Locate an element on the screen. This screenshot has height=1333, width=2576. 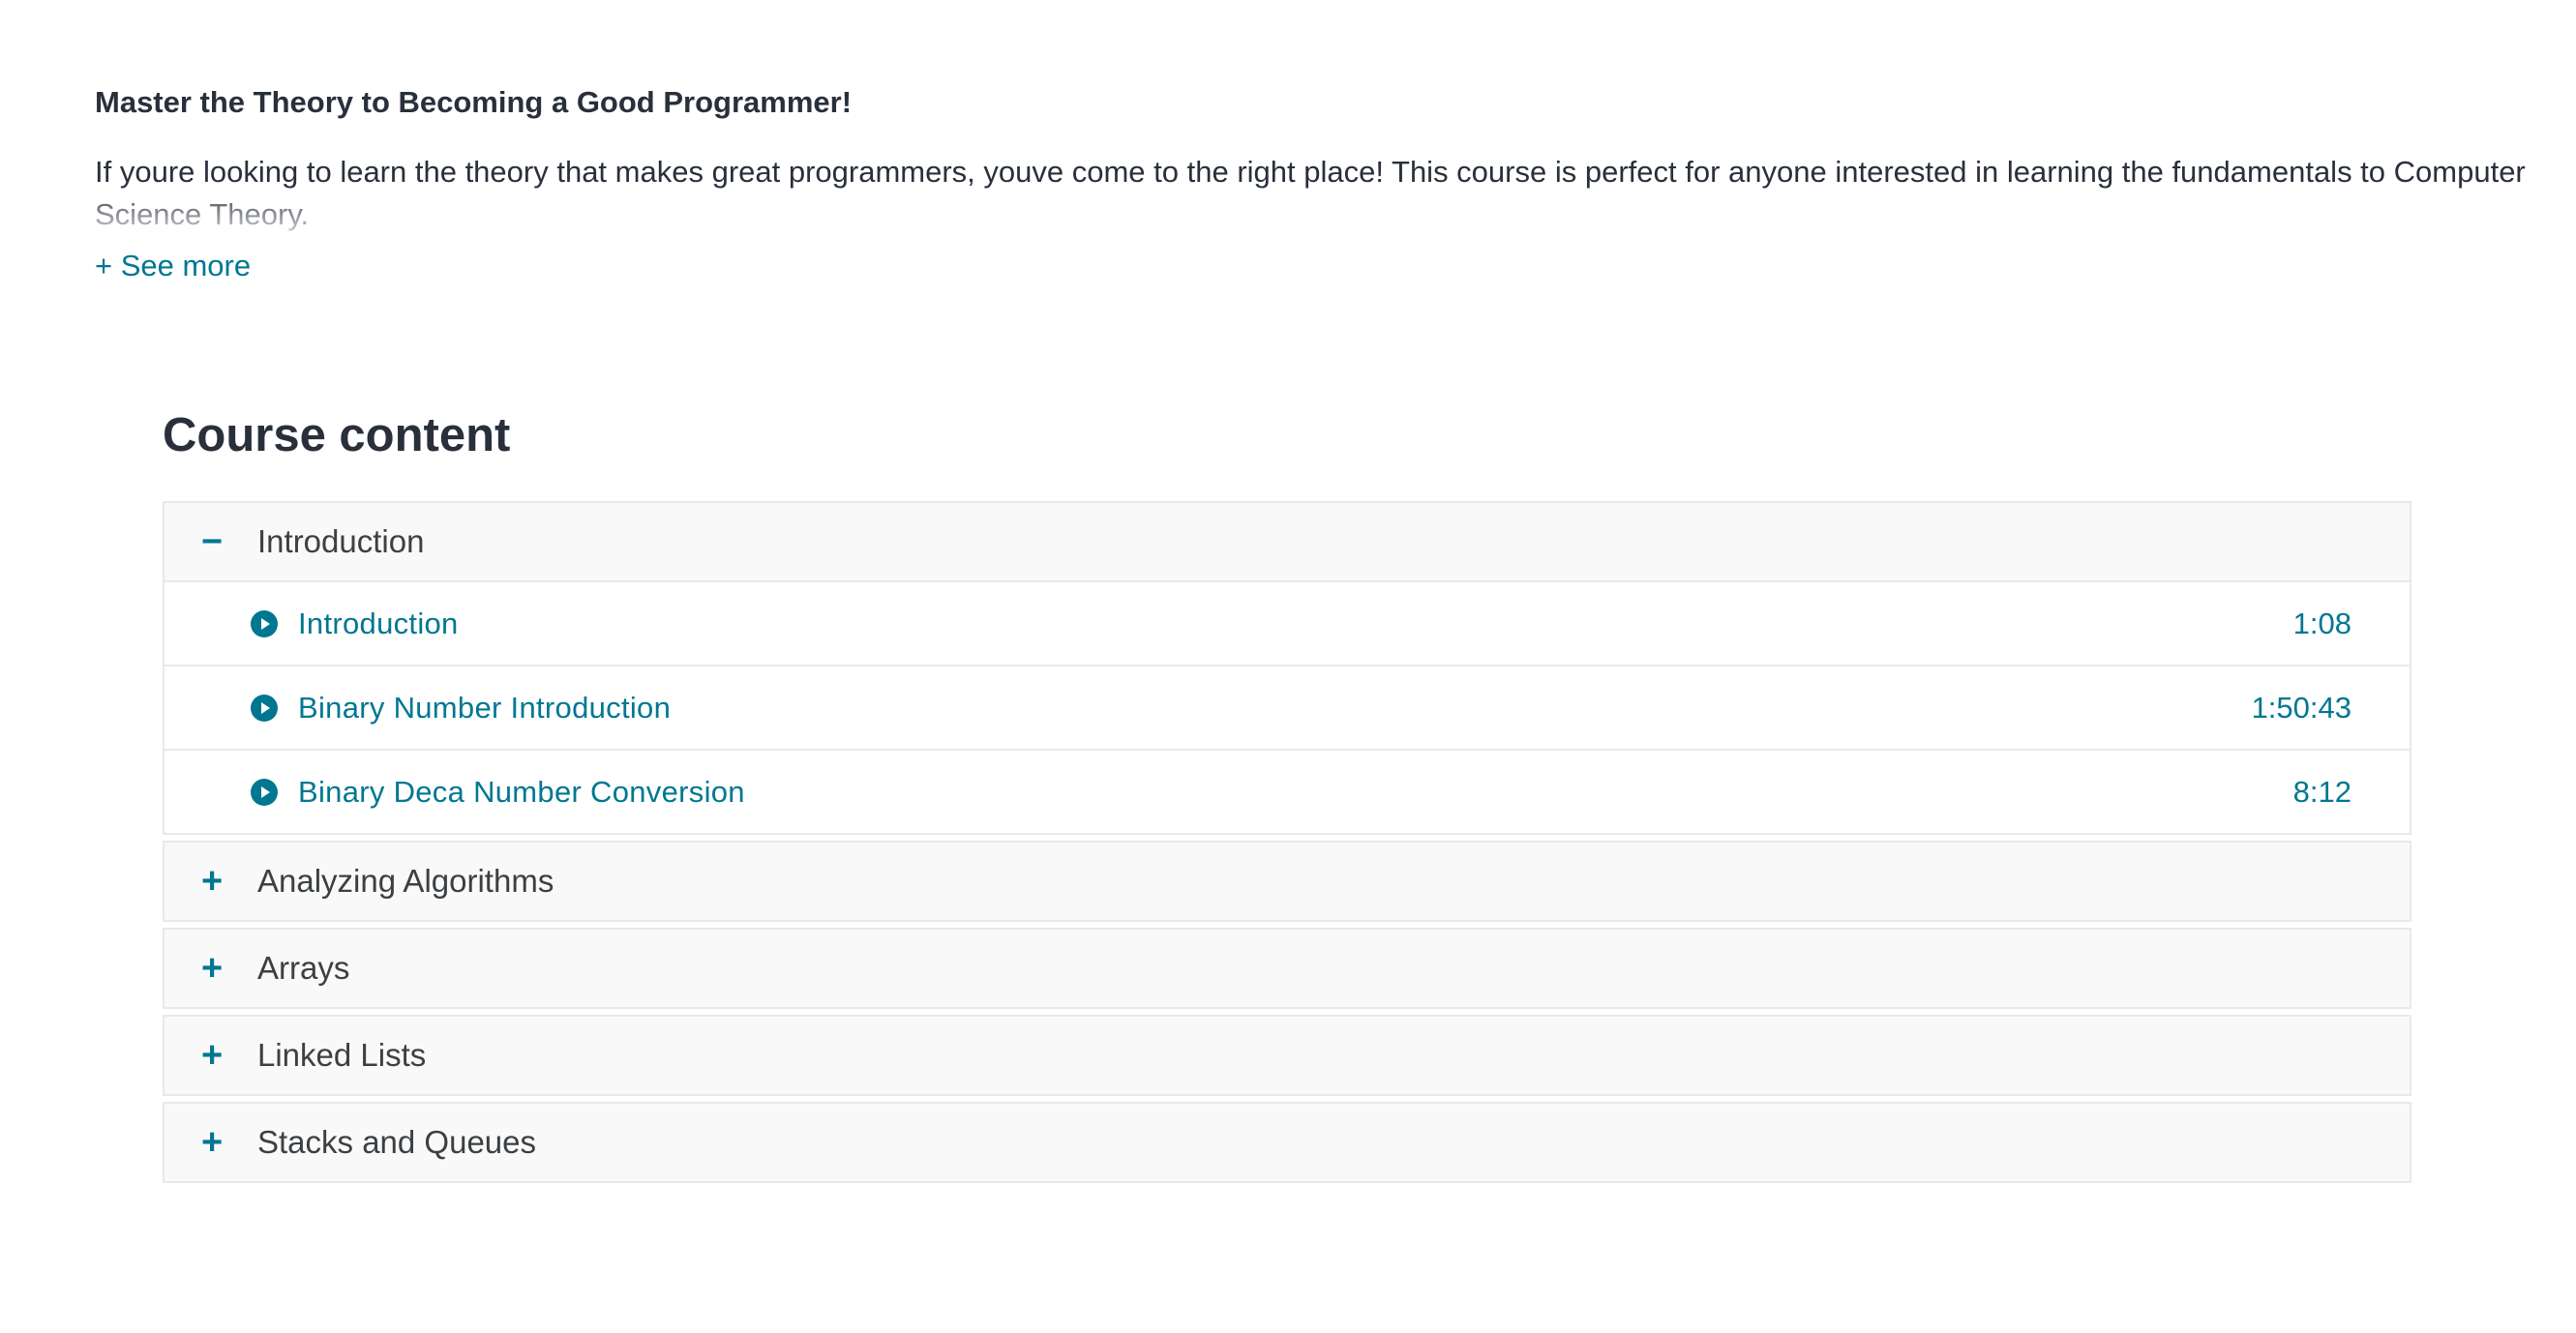
section-header-introduction: − Introduction is located at coordinates (1287, 541).